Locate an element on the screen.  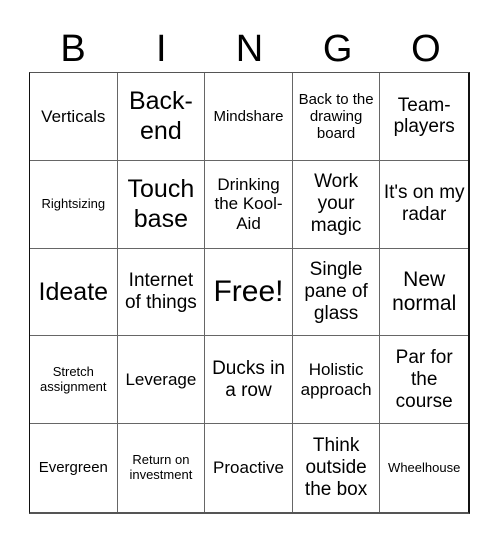
bingo-cell: Stretch assignment is located at coordinates (74, 380).